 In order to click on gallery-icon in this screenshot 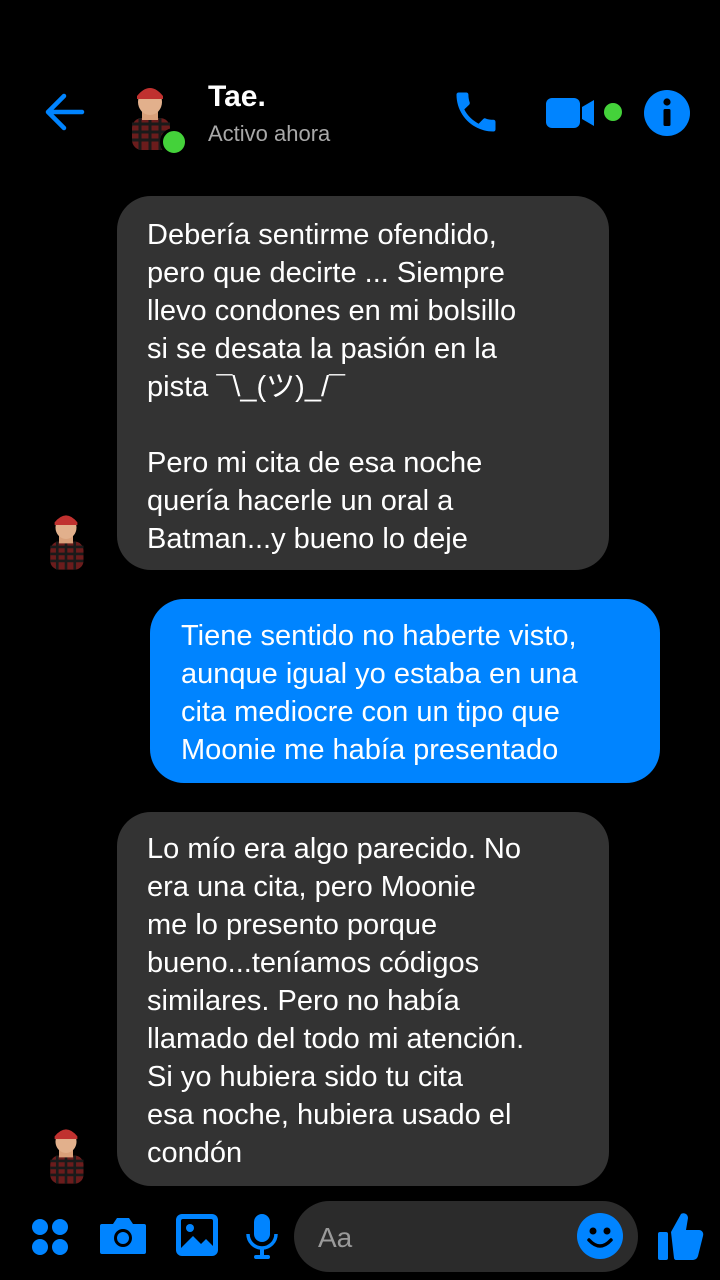, I will do `click(197, 1235)`.